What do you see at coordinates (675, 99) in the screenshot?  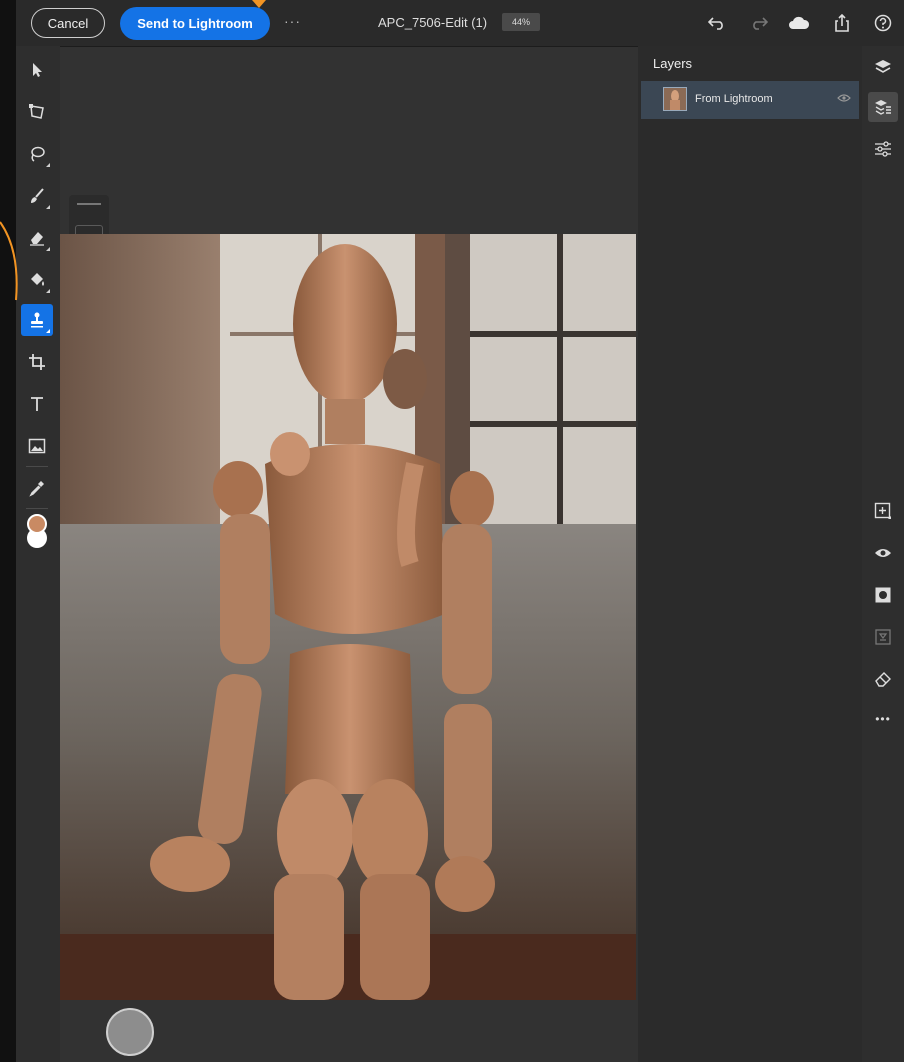 I see `layer-thumbnail` at bounding box center [675, 99].